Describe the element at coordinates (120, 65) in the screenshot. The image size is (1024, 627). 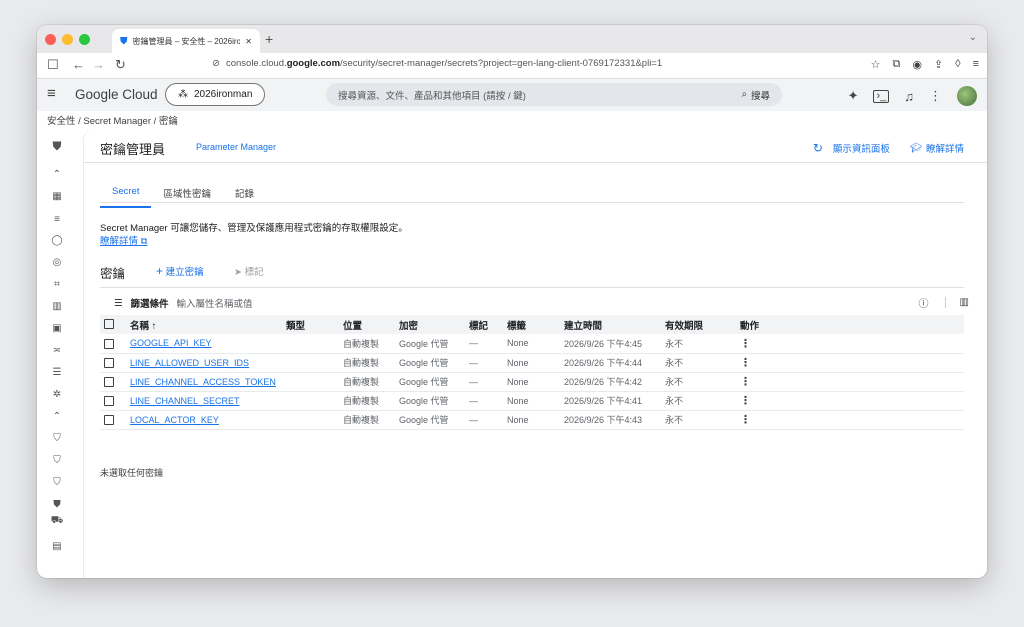
I see `reload-icon: ↻` at that location.